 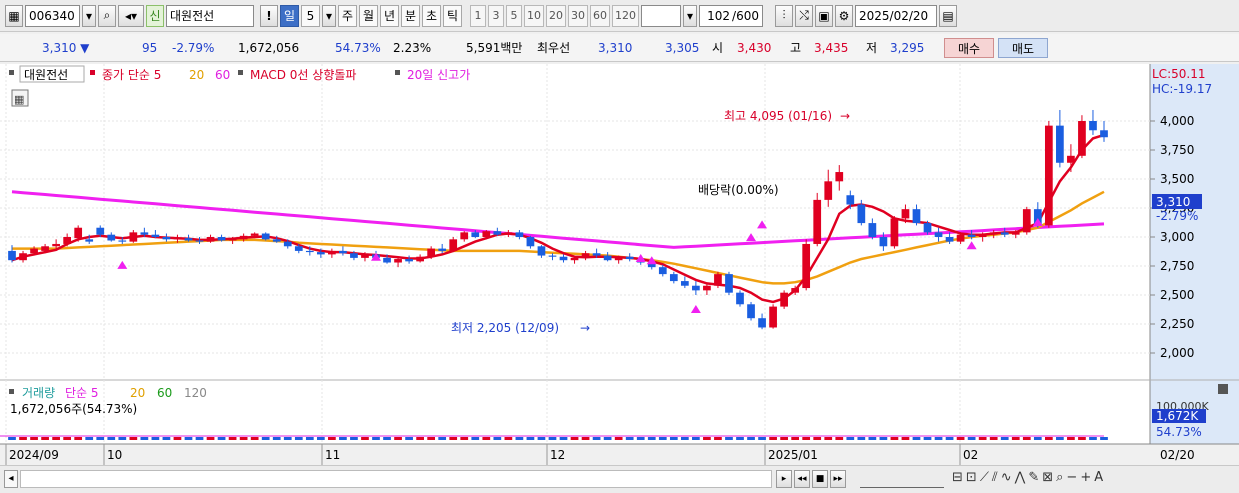 I want to click on period-week: 주, so click(x=347, y=15).